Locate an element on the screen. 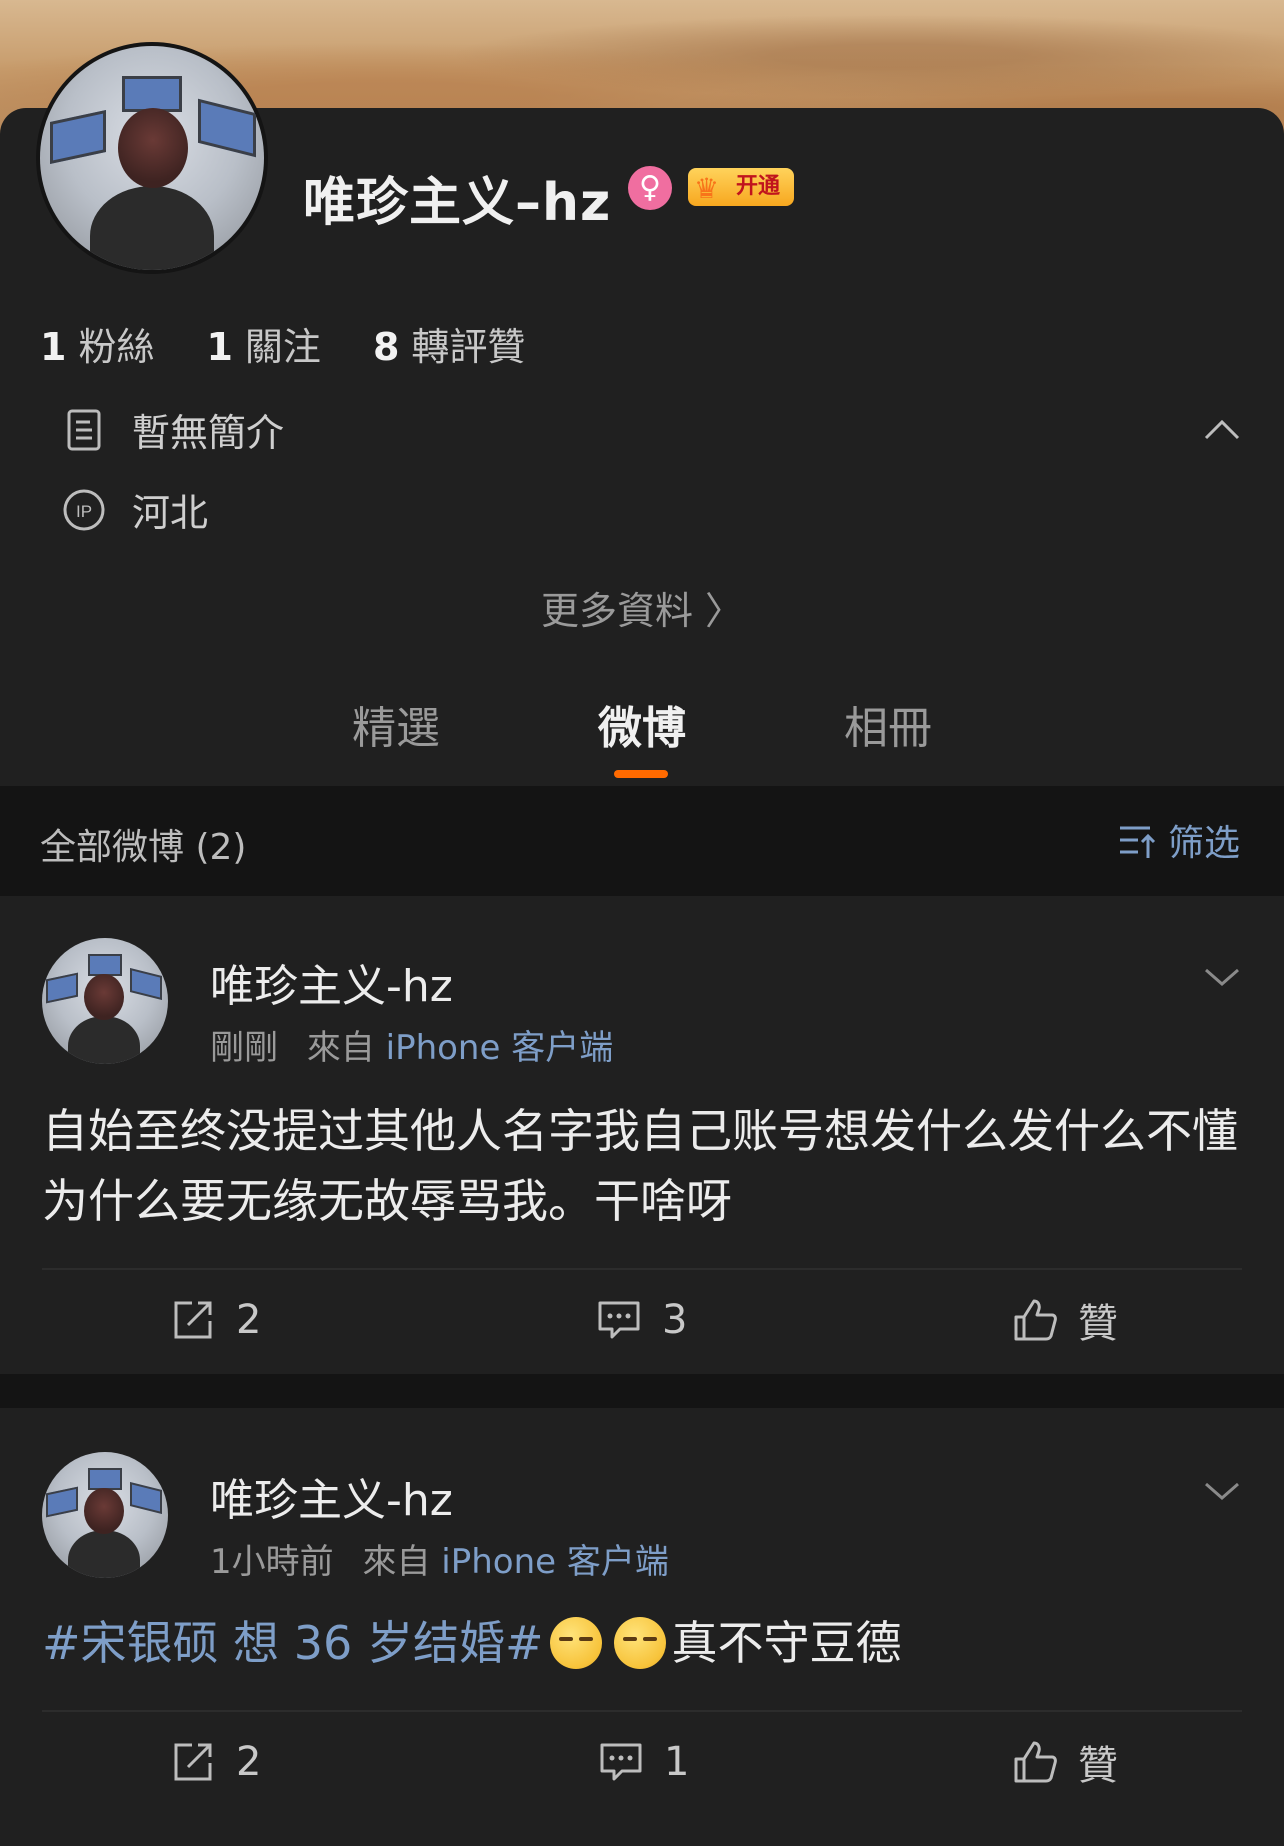 Image resolution: width=1284 pixels, height=1846 pixels. post-text: #宋银硕 想 36 岁结婚# 真不守豆德 is located at coordinates (642, 1643).